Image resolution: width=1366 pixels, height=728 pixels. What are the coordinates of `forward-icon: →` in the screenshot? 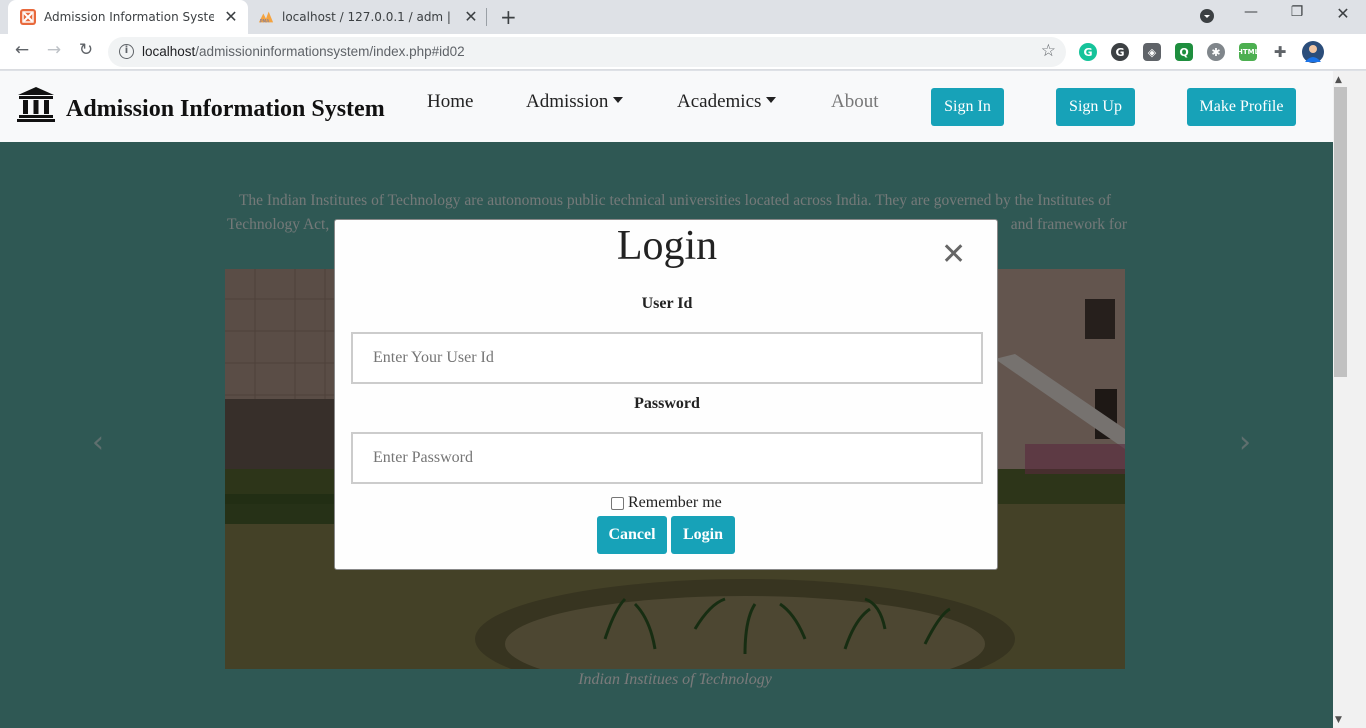 It's located at (54, 50).